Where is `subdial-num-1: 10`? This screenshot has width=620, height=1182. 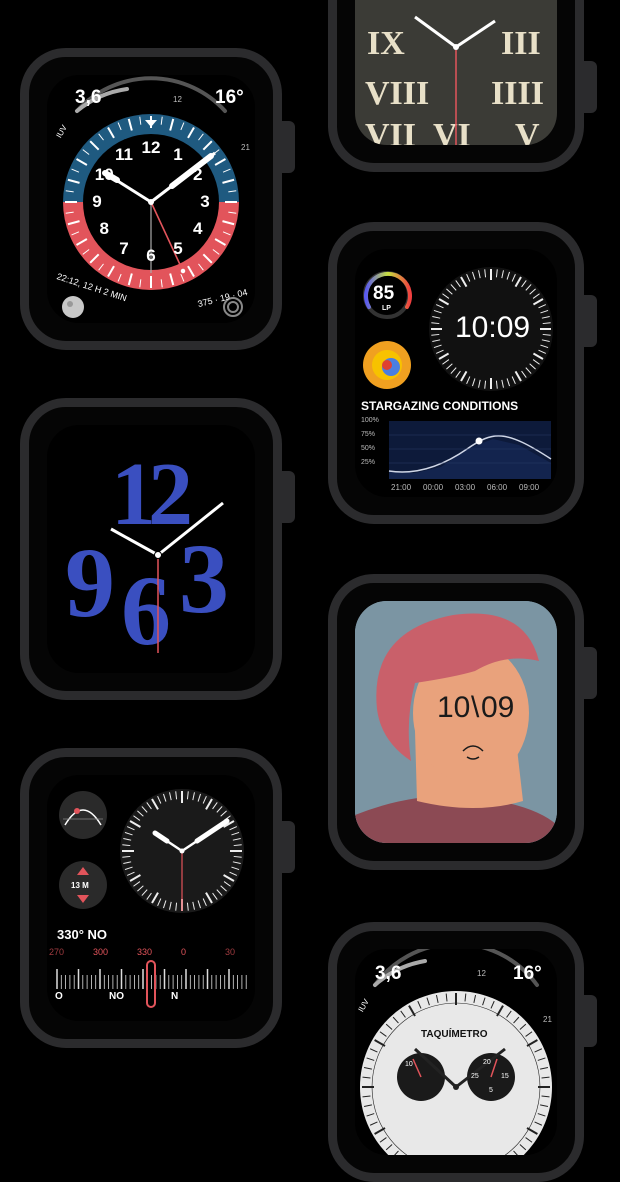 subdial-num-1: 10 is located at coordinates (409, 1064).